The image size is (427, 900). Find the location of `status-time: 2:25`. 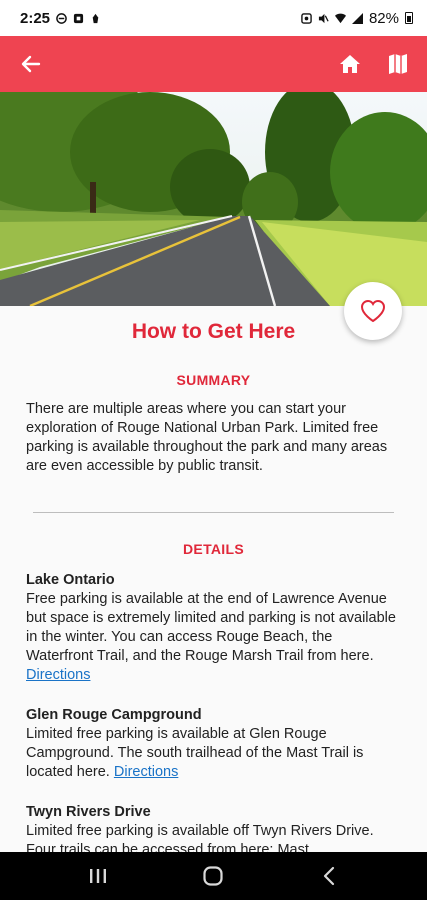

status-time: 2:25 is located at coordinates (35, 18).